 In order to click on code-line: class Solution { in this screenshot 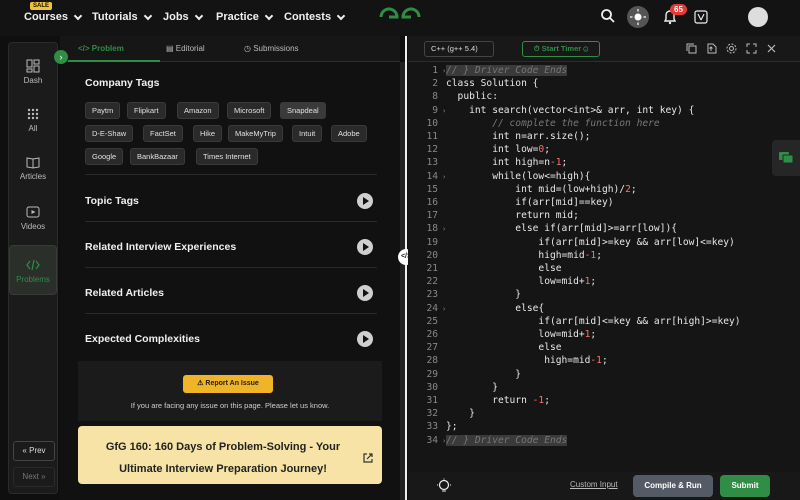, I will do `click(492, 83)`.